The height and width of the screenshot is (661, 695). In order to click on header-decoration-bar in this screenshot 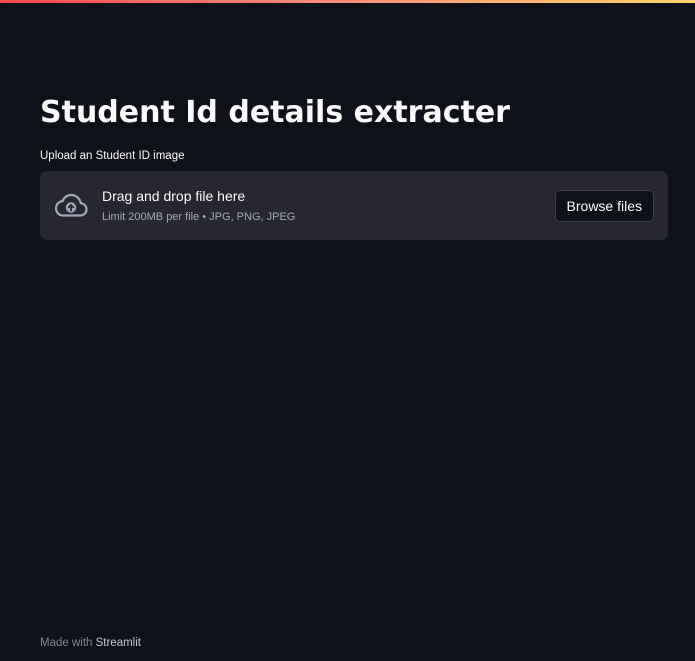, I will do `click(347, 1)`.